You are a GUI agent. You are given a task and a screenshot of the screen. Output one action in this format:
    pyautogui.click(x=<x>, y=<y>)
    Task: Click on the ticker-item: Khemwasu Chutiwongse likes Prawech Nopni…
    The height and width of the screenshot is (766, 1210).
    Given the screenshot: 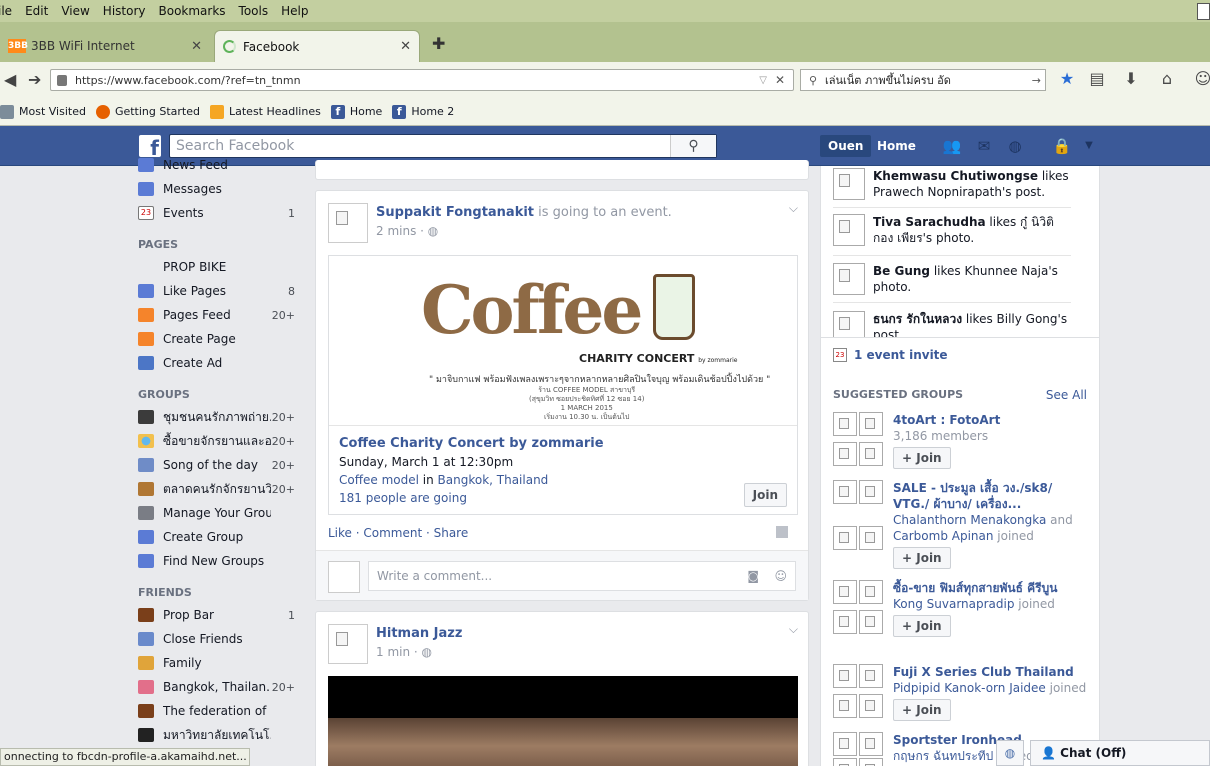 What is the action you would take?
    pyautogui.click(x=952, y=184)
    